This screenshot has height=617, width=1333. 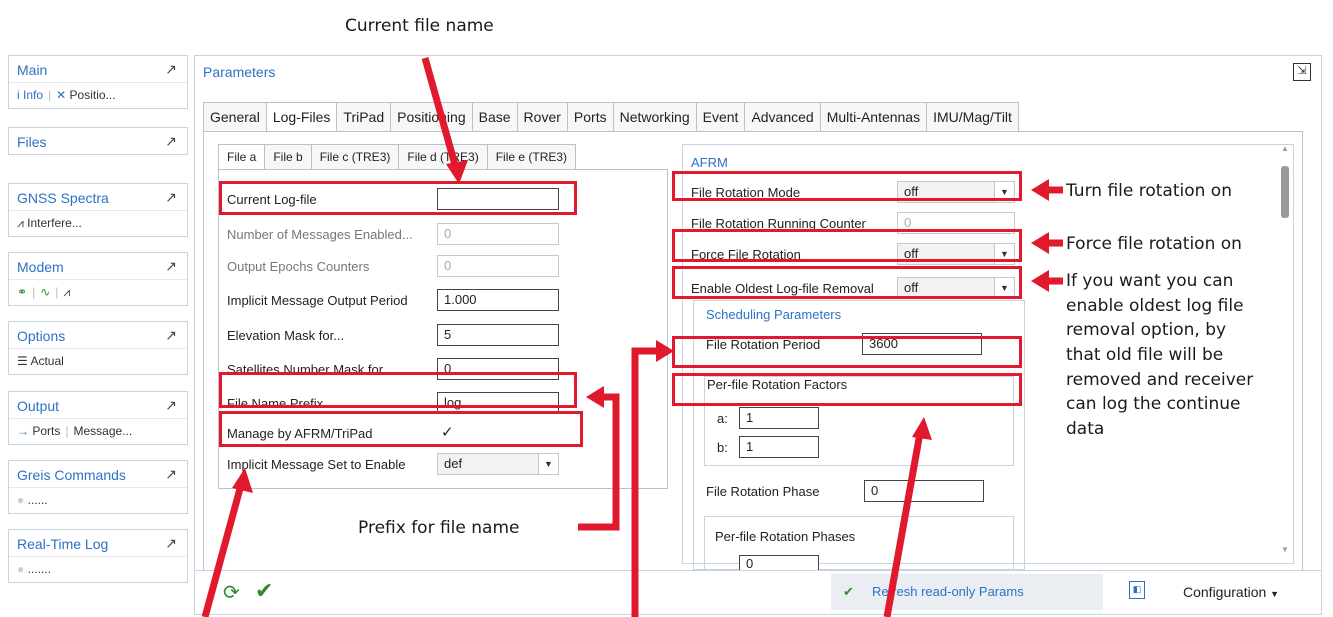 I want to click on annotation-line: can log the continue, so click(x=1153, y=404).